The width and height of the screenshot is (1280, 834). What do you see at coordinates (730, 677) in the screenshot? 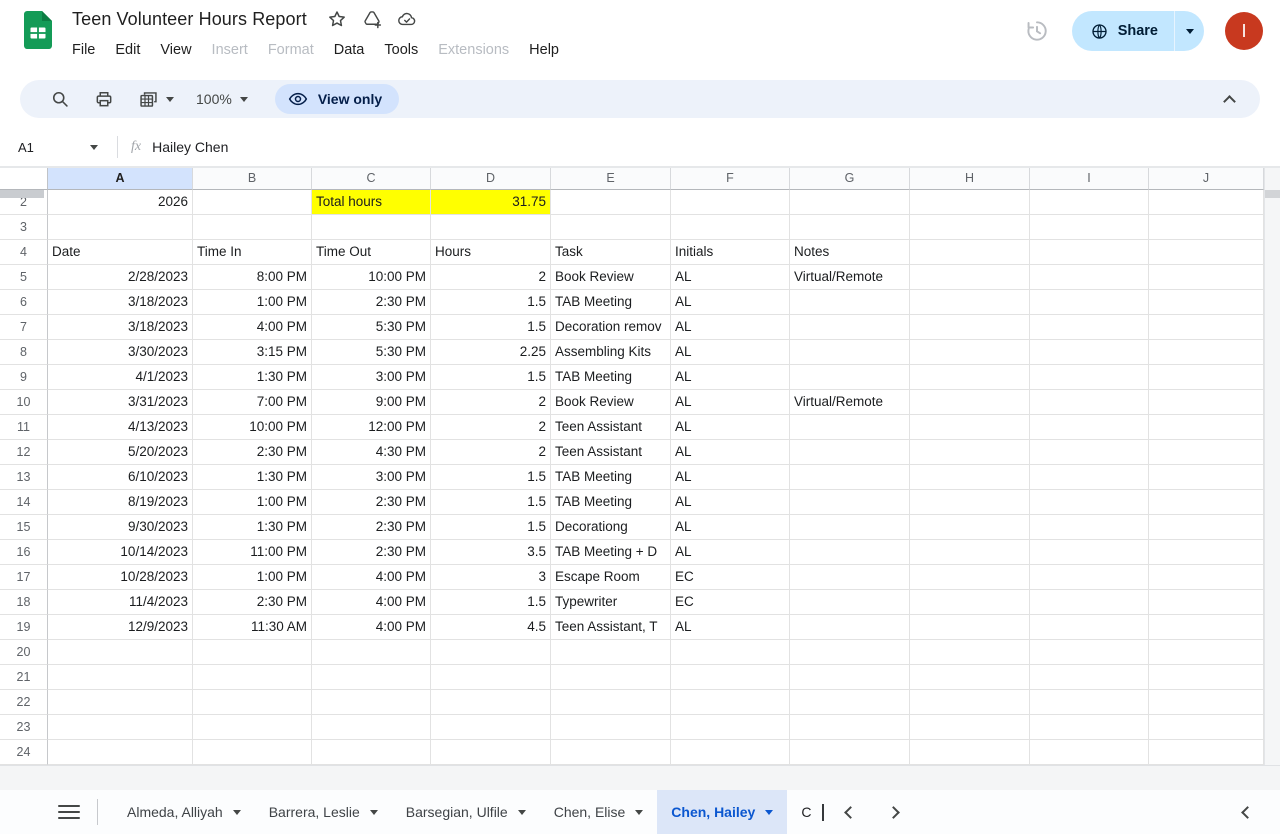
I see `cell-F21` at bounding box center [730, 677].